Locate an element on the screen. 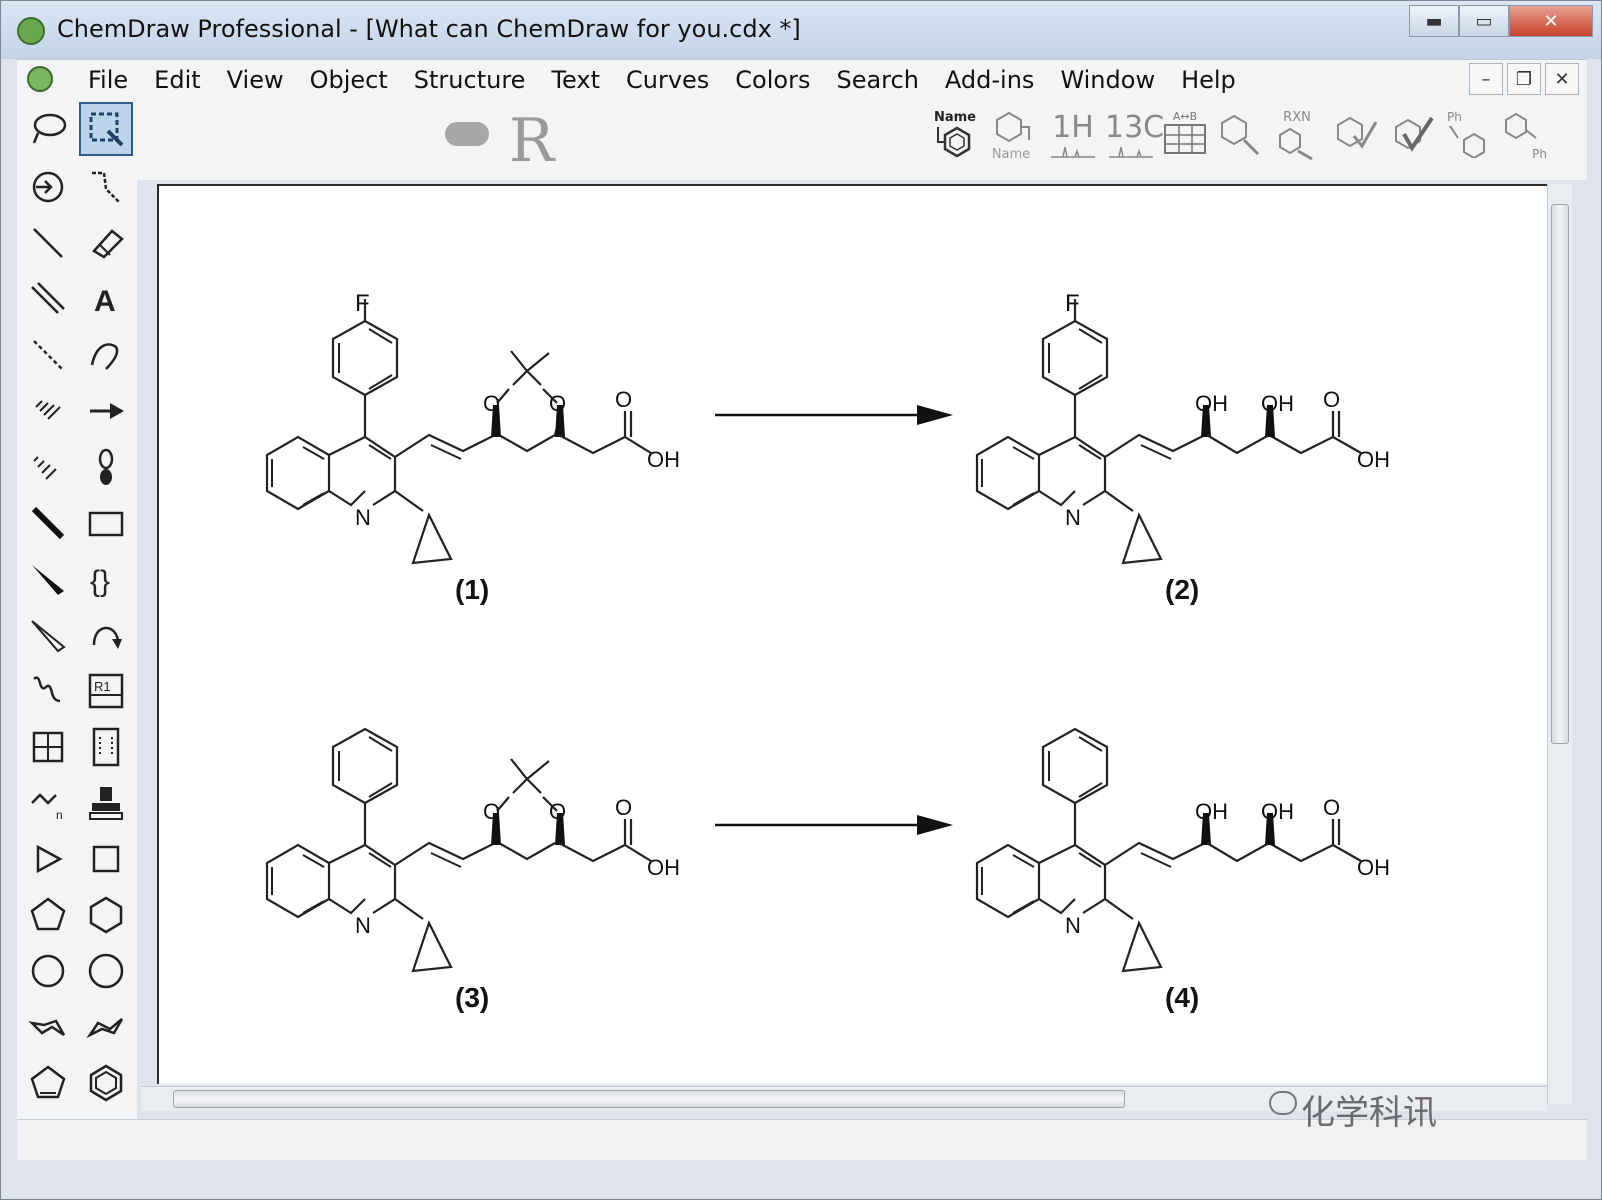 The height and width of the screenshot is (1200, 1602). wavy-bond-tool is located at coordinates (48, 691).